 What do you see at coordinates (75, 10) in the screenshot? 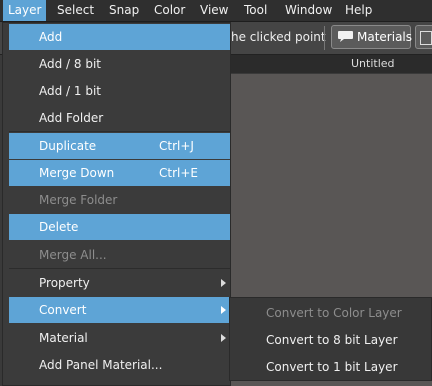
I see `menu-select: Select` at bounding box center [75, 10].